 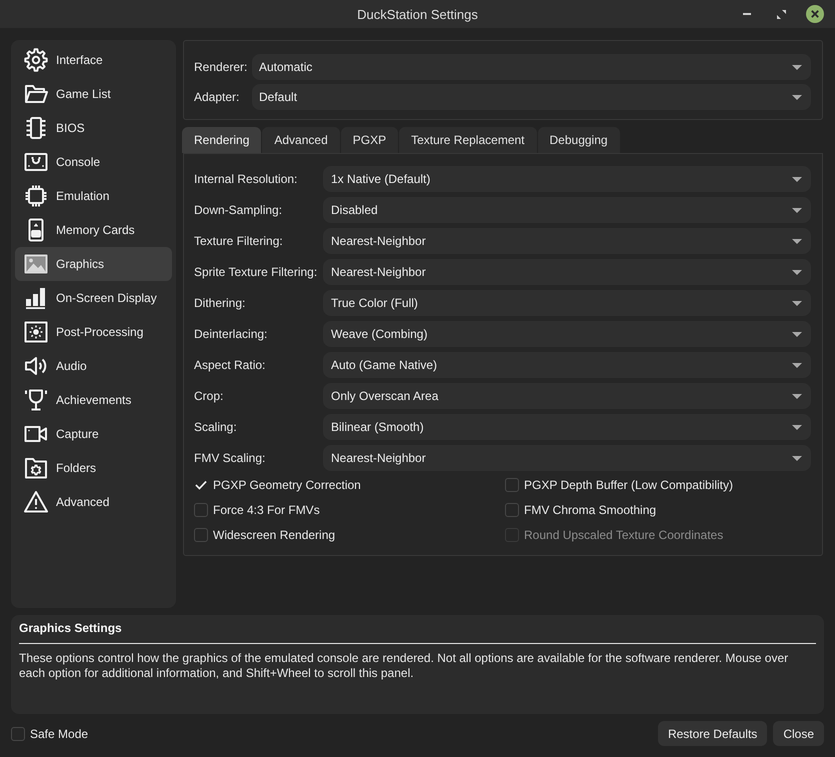 I want to click on close-icon, so click(x=815, y=14).